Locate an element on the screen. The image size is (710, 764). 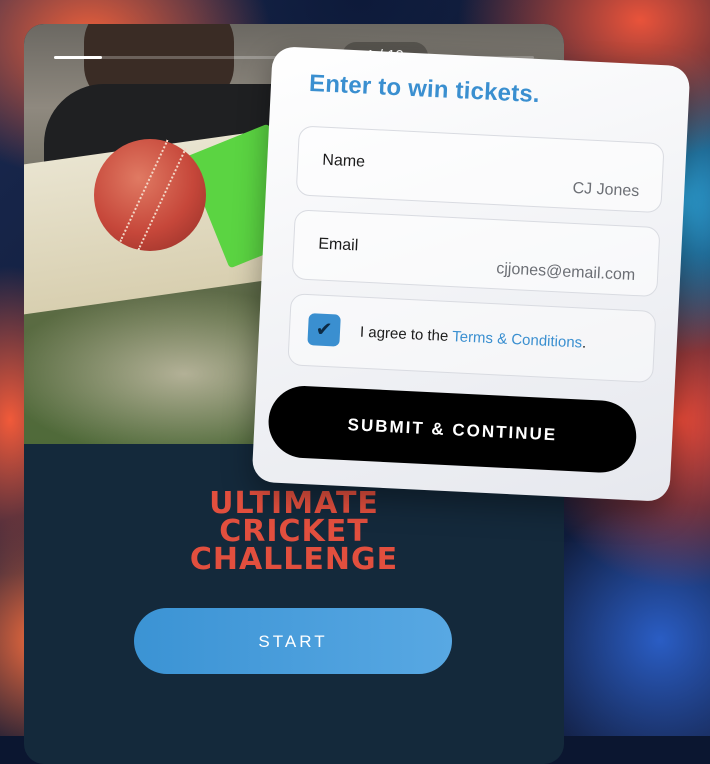
form-heading: Enter to win tickets. is located at coordinates (424, 89).